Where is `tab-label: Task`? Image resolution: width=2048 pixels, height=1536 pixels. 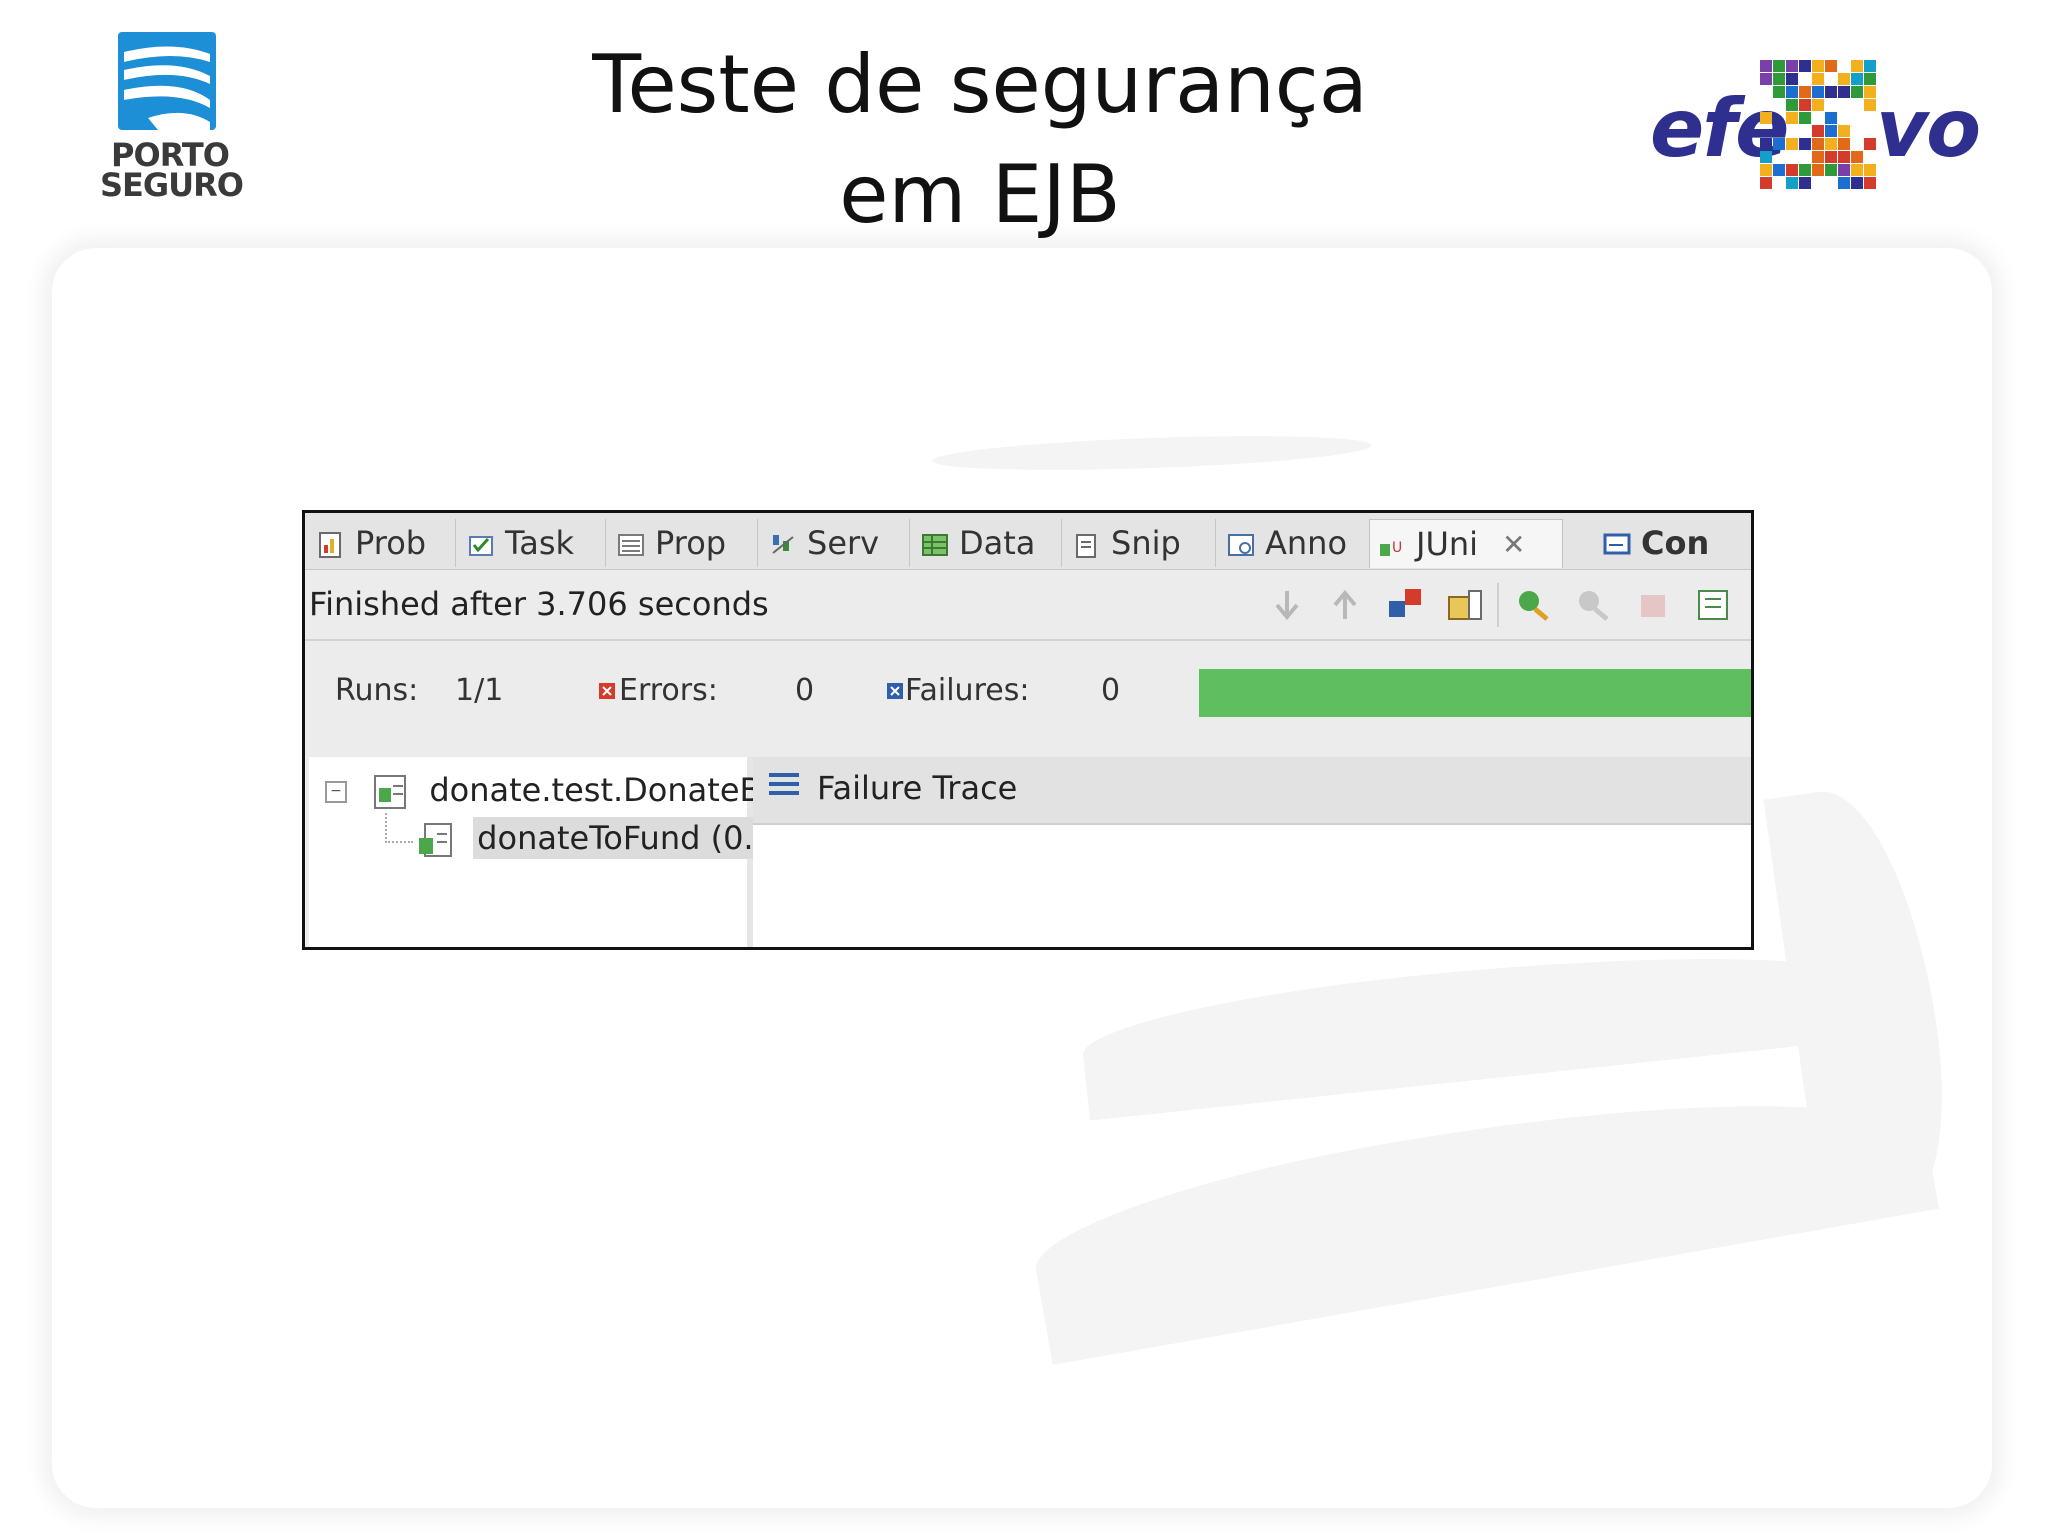 tab-label: Task is located at coordinates (540, 543).